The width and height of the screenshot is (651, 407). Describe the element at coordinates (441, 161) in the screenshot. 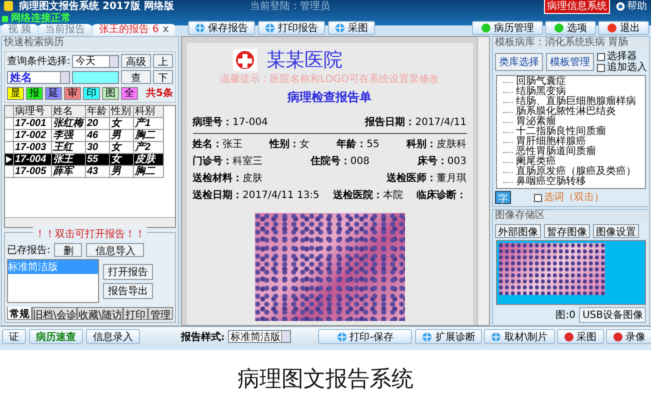

I see `report-field: 床号：003` at that location.